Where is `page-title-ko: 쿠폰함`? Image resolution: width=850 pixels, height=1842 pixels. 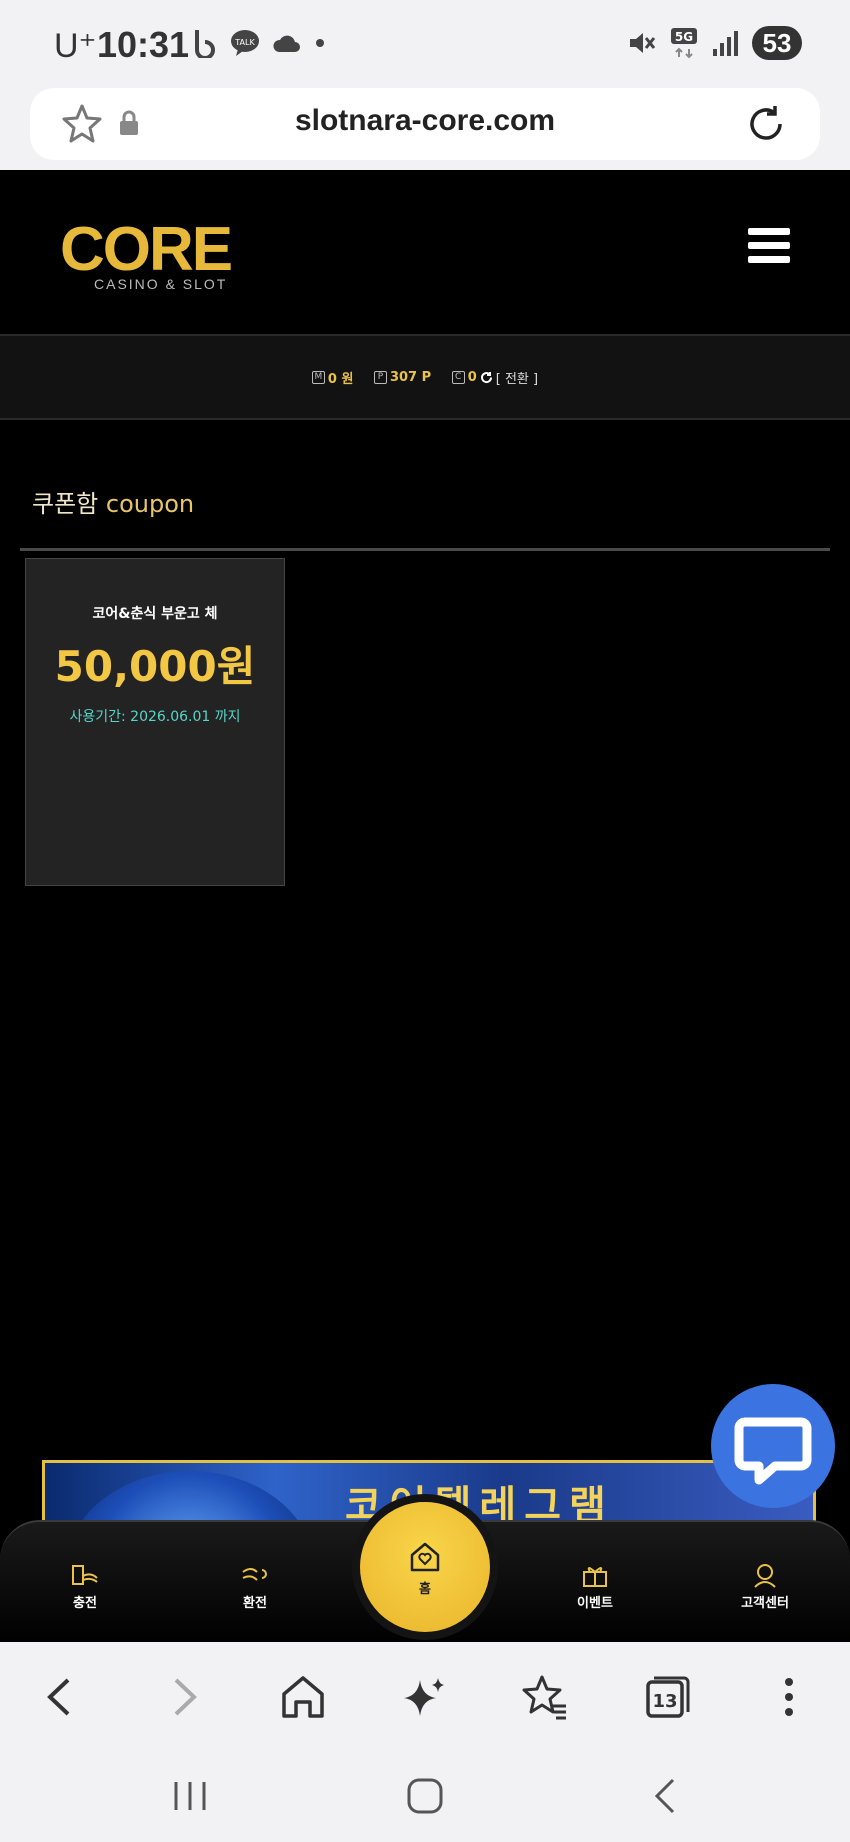
page-title-ko: 쿠폰함 is located at coordinates (65, 504).